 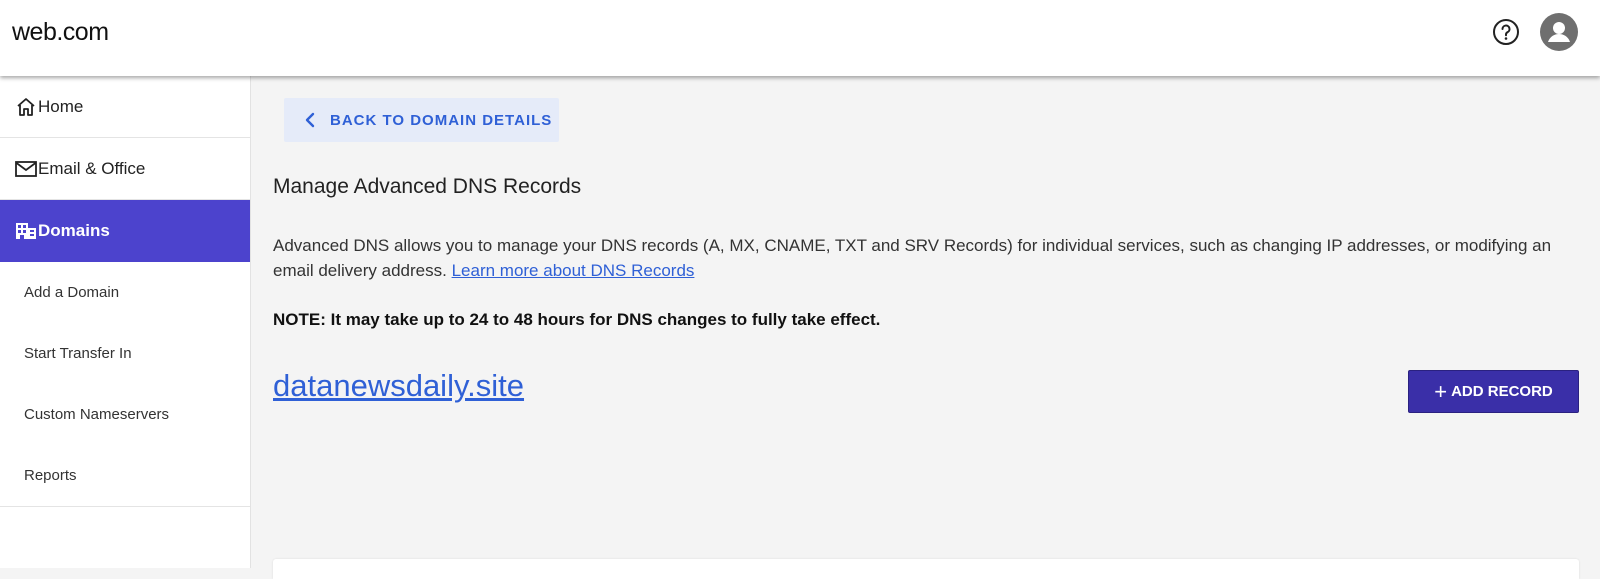 I want to click on sidebar-subitem-reports: Reports, so click(x=125, y=475).